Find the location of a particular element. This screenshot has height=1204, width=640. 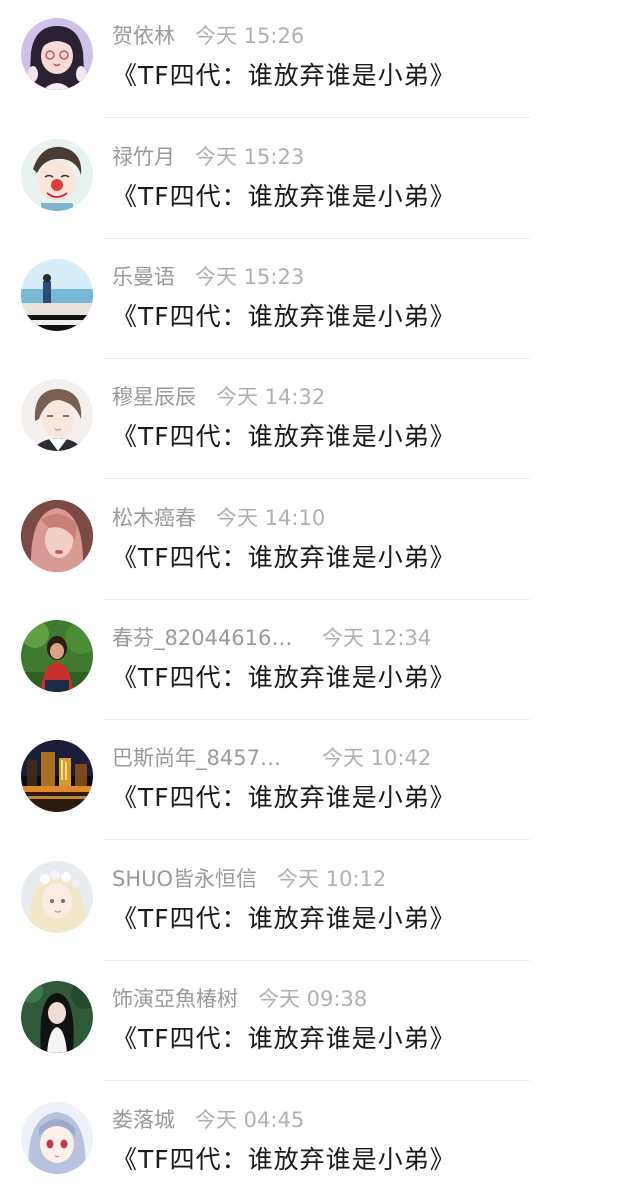

anime-boy-avatar-icon is located at coordinates (57, 415).